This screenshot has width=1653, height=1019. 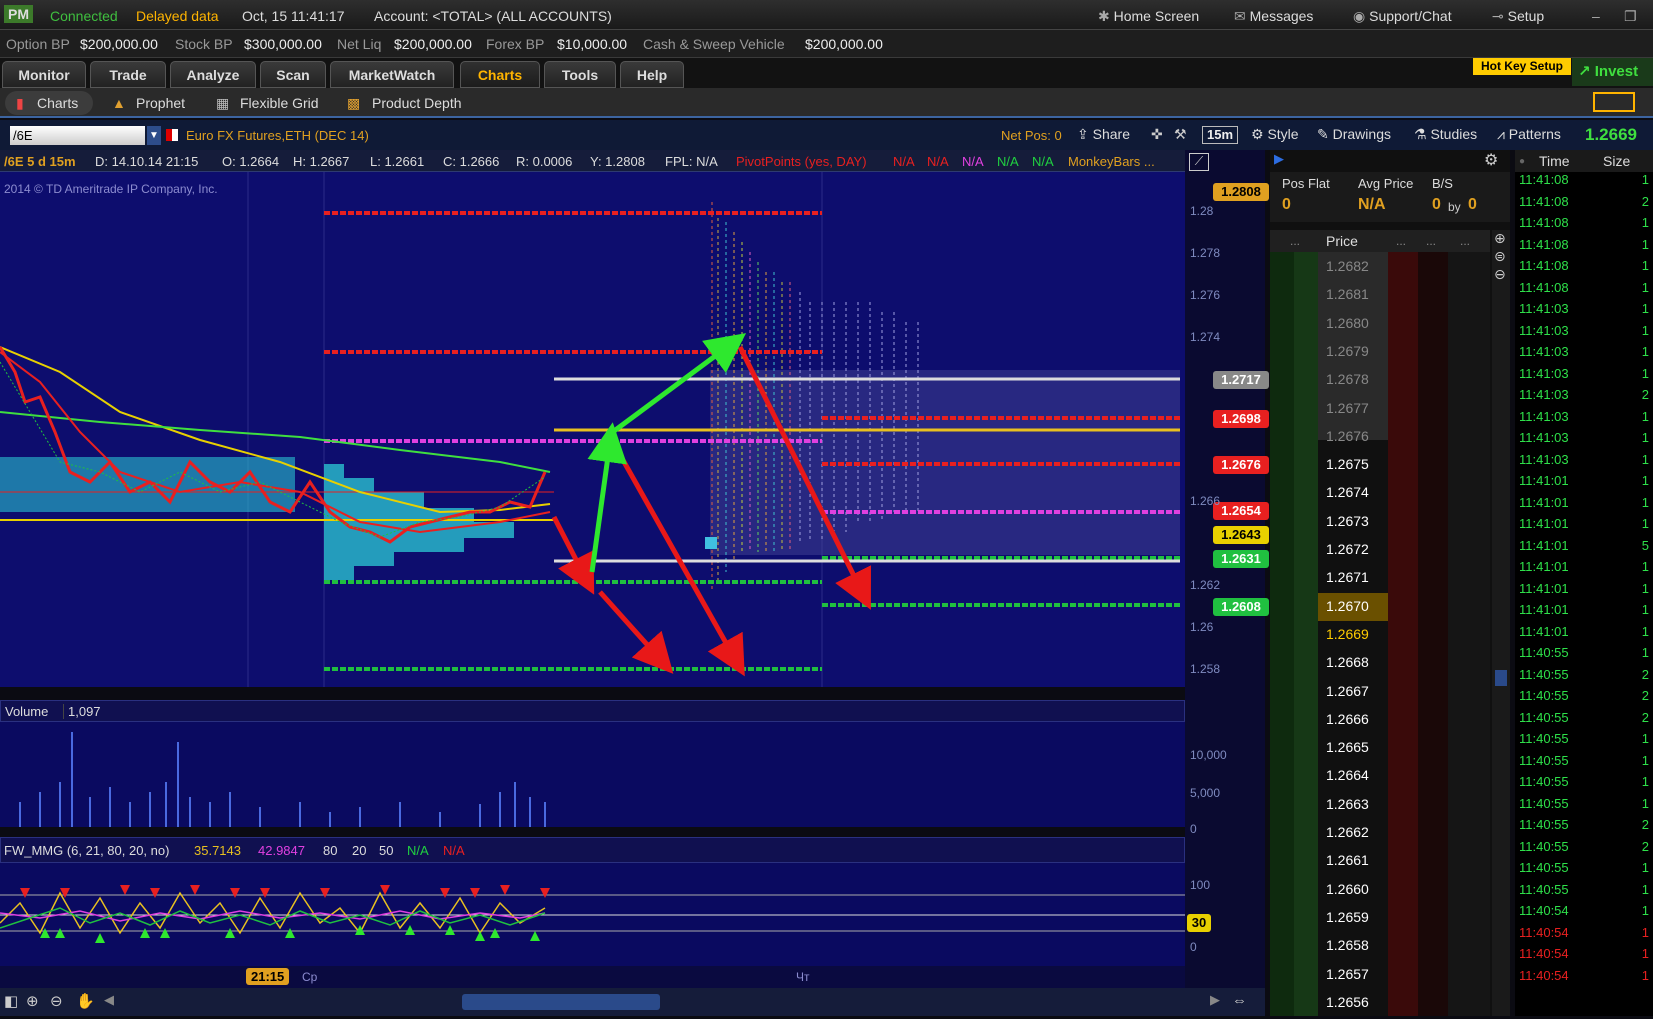 I want to click on ladder-row: 1.2682, so click(x=1390, y=266).